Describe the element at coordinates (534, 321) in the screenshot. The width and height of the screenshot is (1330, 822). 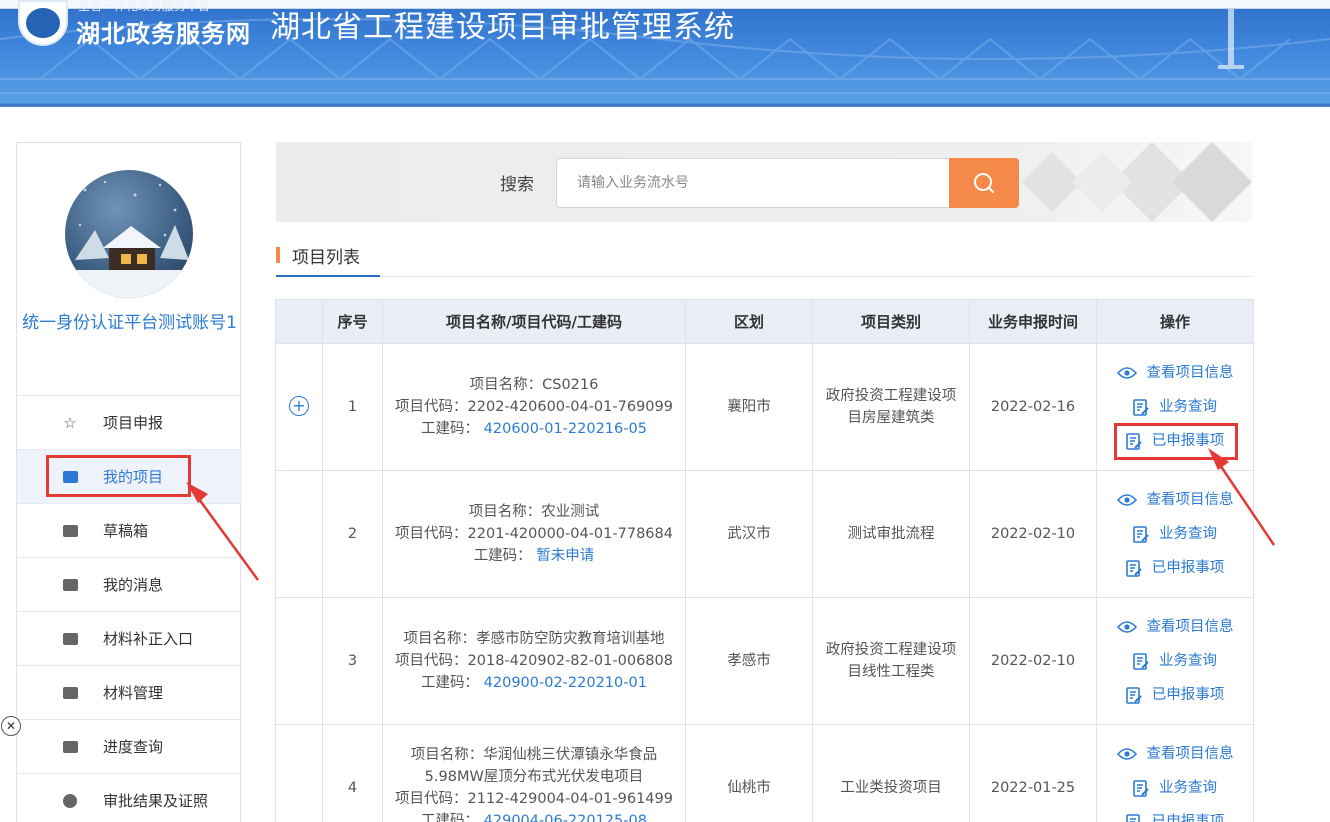
I see `header-project-info: 项目名称/项目代码/工建码` at that location.